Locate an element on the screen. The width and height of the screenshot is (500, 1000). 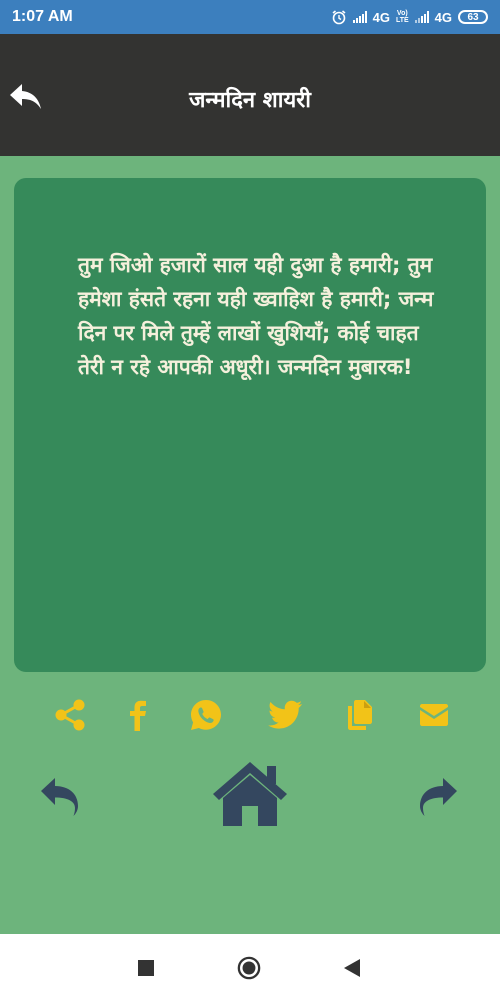
system-back-button is located at coordinates (352, 968).